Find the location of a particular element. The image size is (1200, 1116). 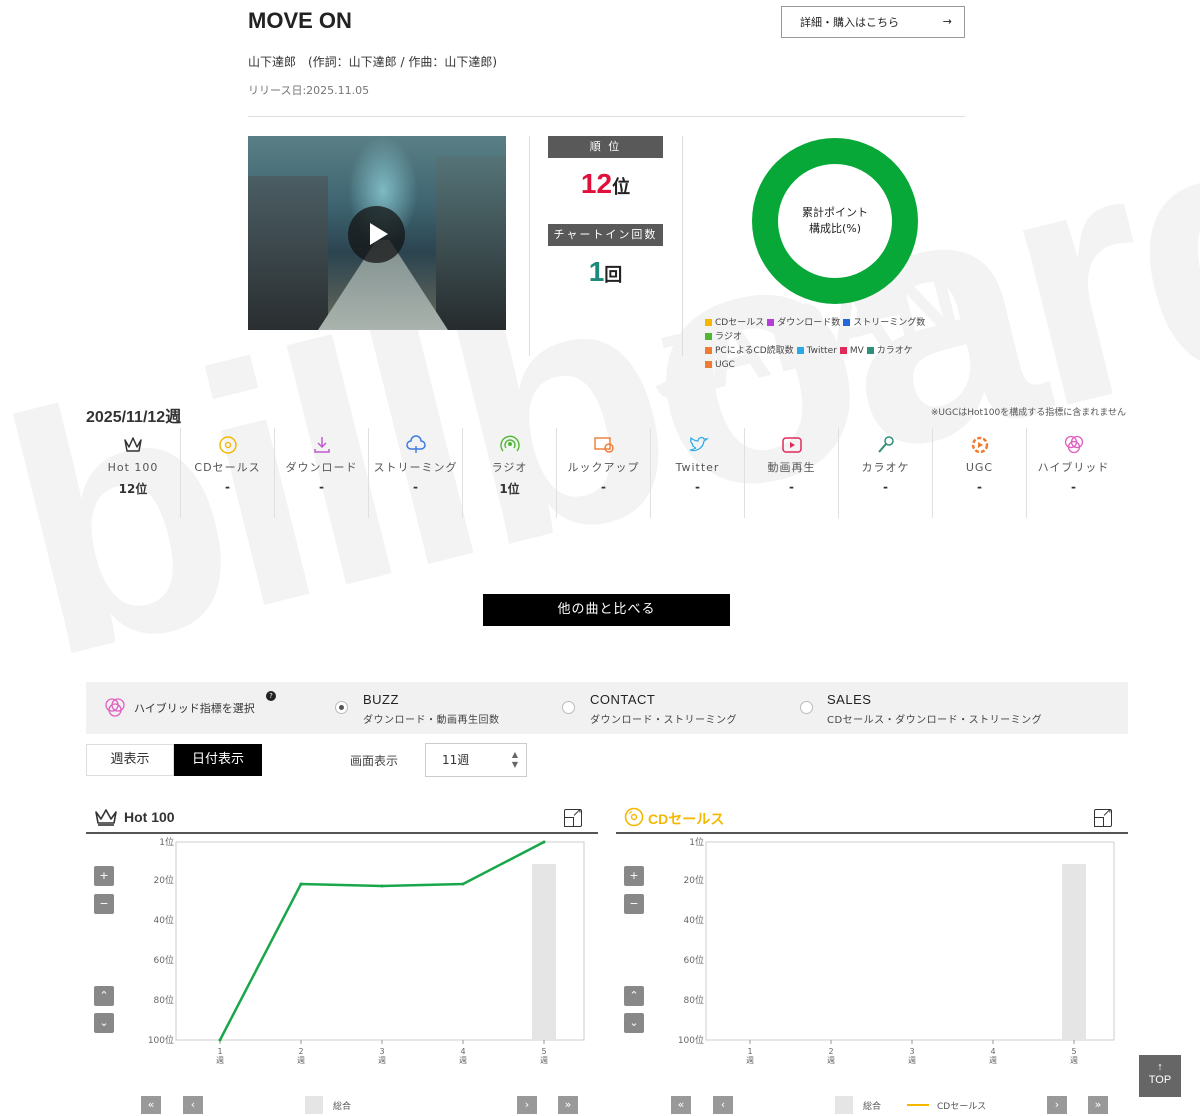

cd-panel-title: CDセールス is located at coordinates (686, 819).